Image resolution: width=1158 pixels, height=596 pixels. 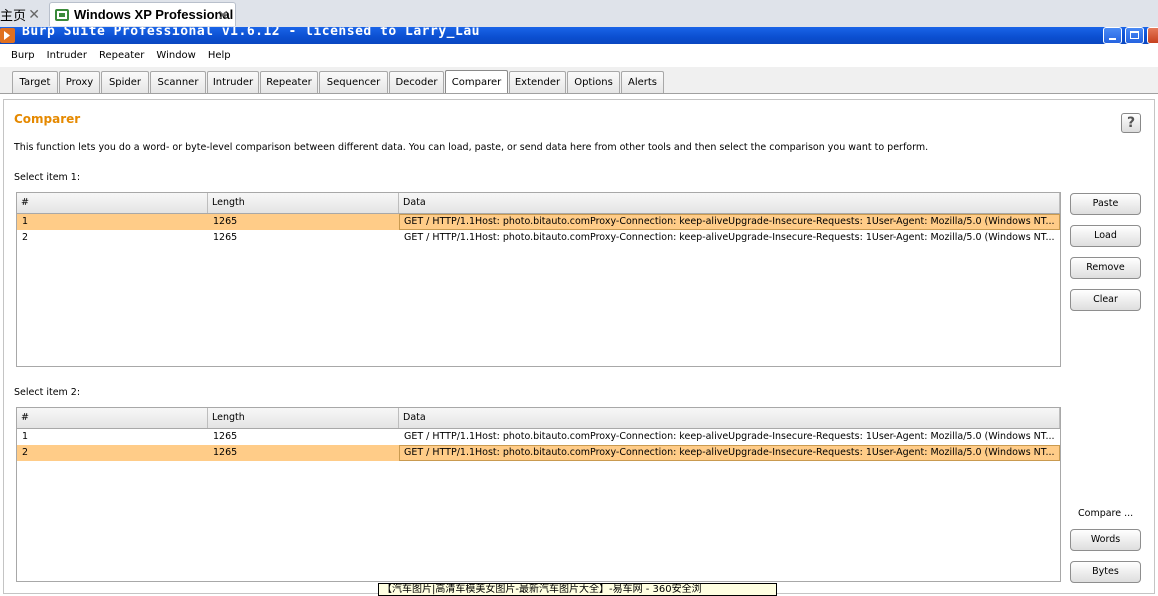 I want to click on menu-bar: Burp Intruder Repeater Window Help, so click(x=579, y=56).